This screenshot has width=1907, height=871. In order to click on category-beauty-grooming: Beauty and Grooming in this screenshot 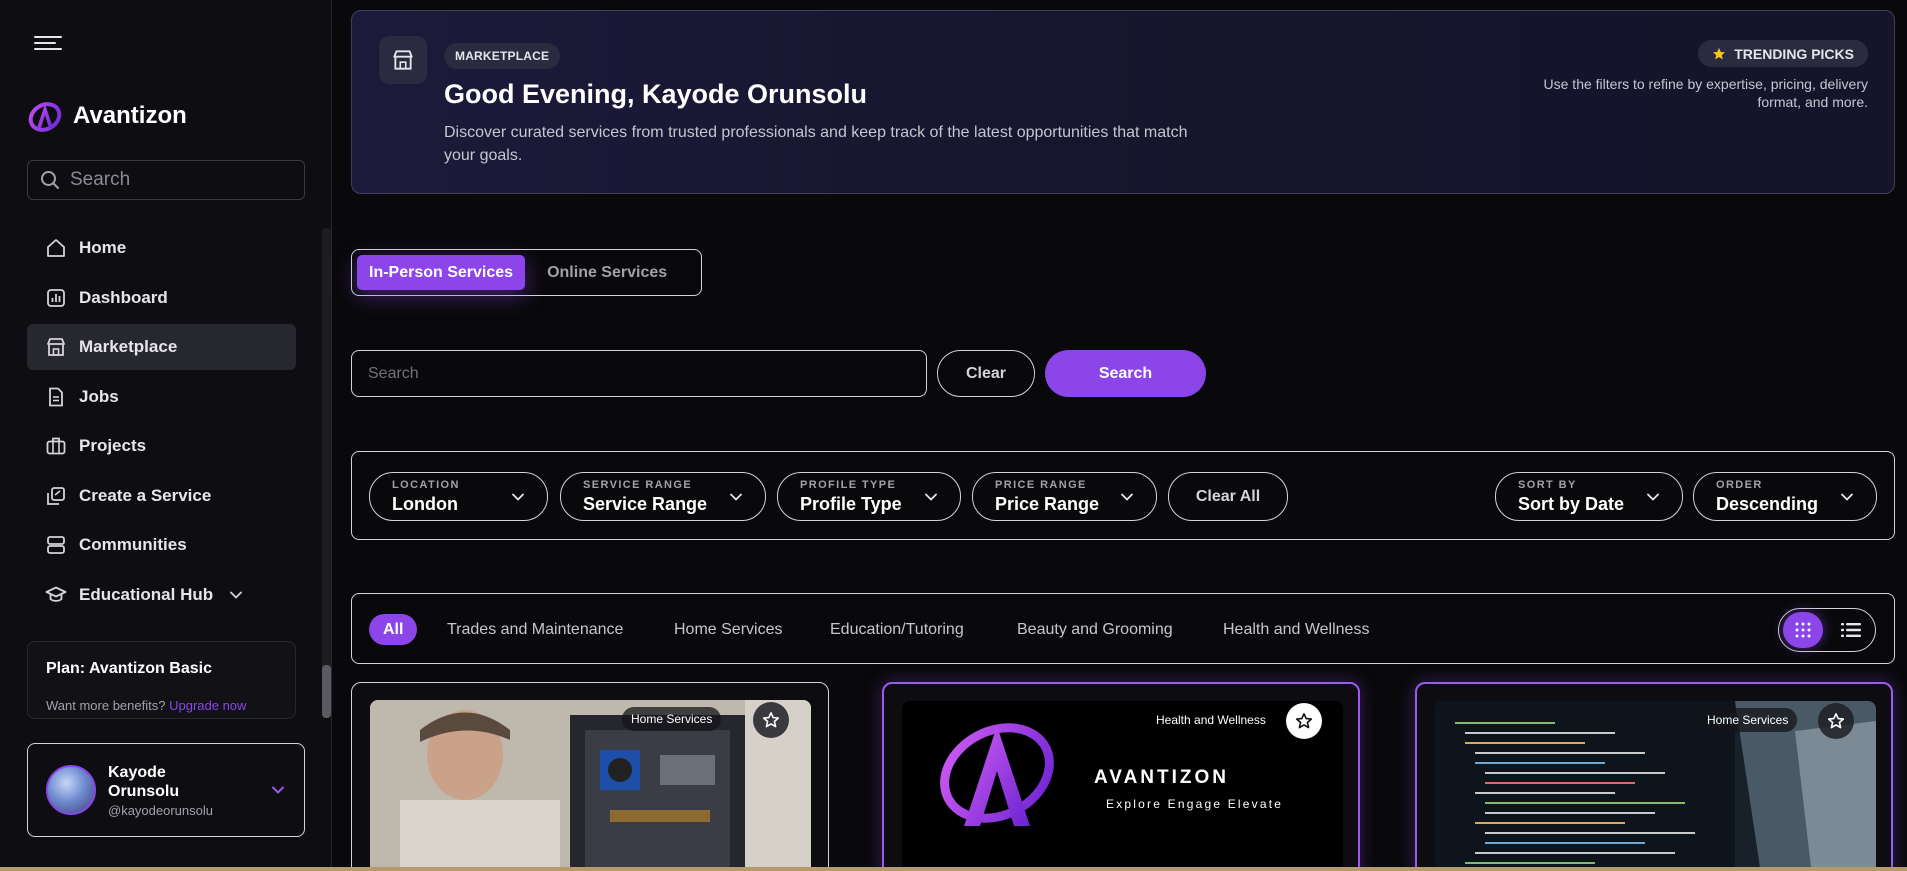, I will do `click(1095, 629)`.